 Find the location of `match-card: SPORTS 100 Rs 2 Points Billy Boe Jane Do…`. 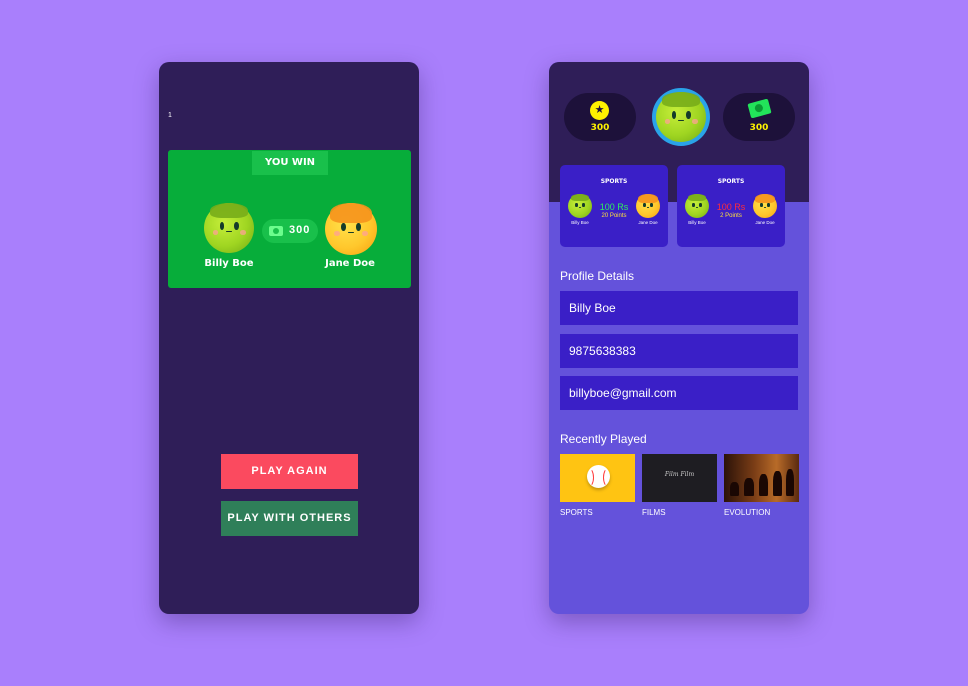

match-card: SPORTS 100 Rs 2 Points Billy Boe Jane Do… is located at coordinates (731, 206).